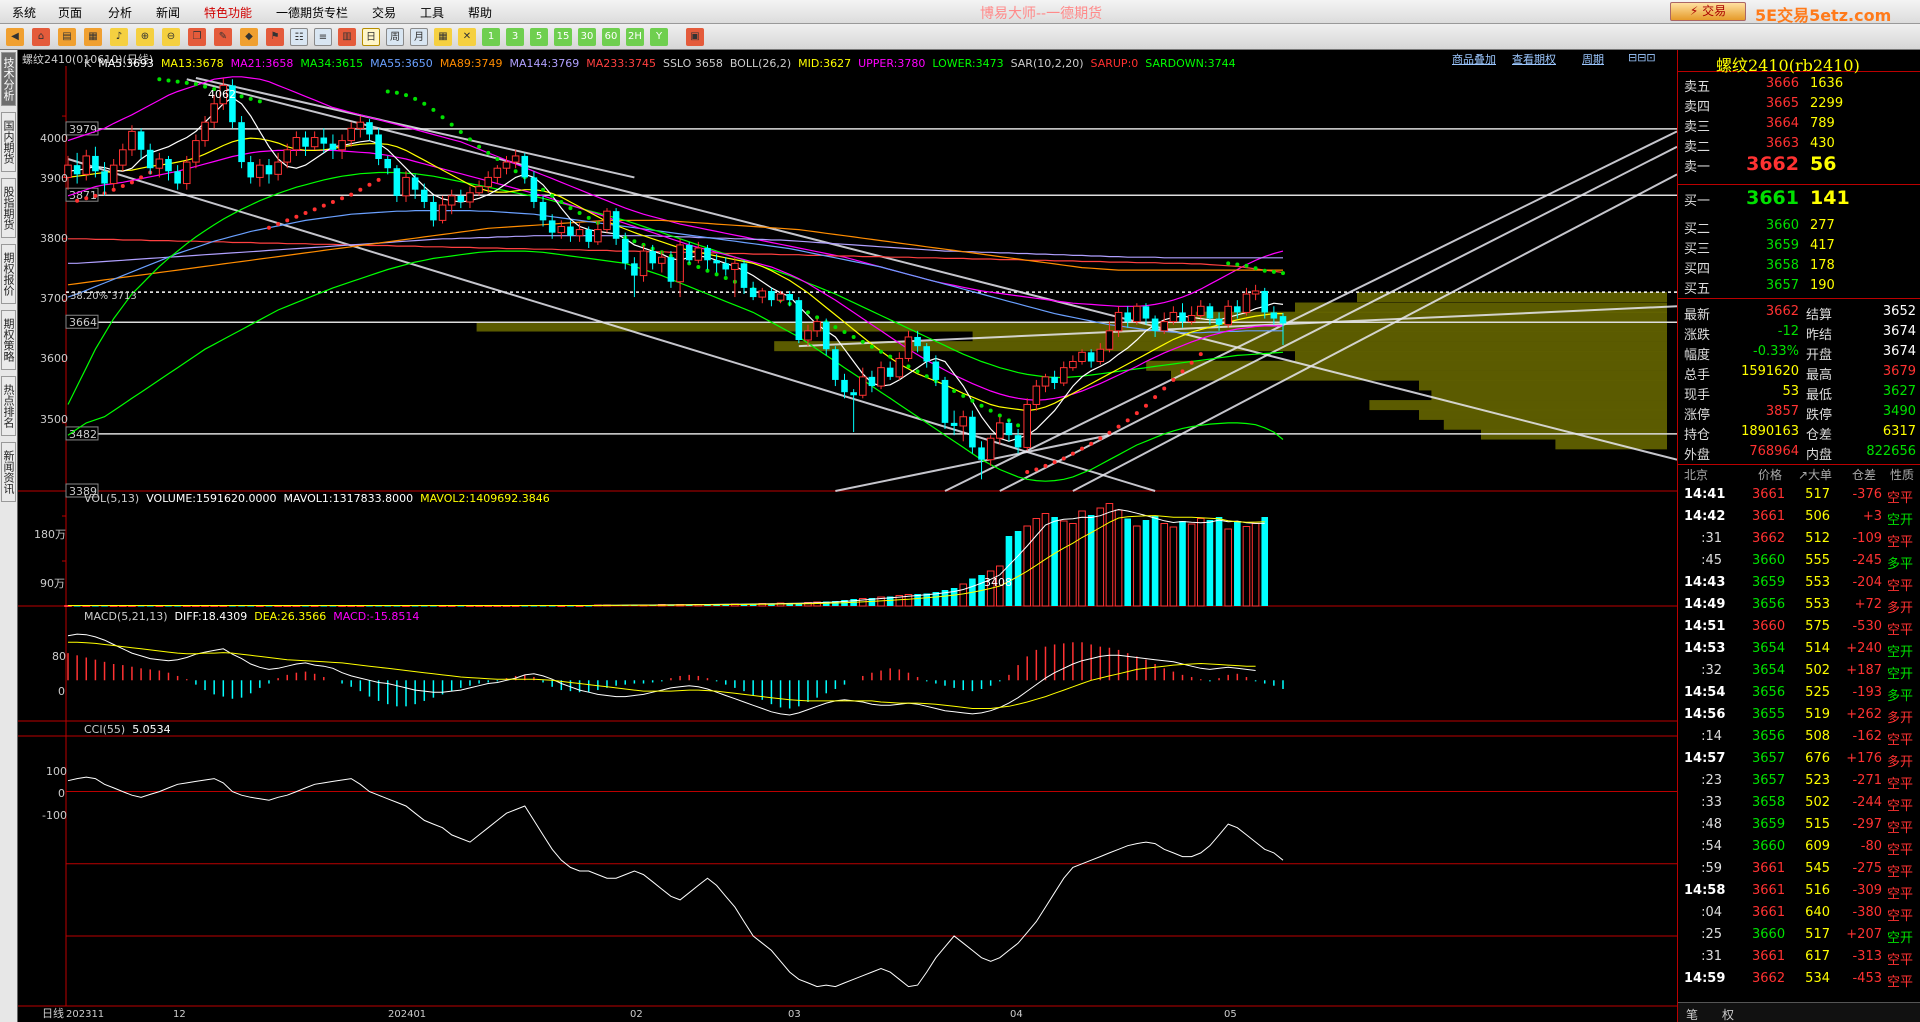  Describe the element at coordinates (8, 79) in the screenshot. I see `tab-technical-analysis: 技术分析` at that location.